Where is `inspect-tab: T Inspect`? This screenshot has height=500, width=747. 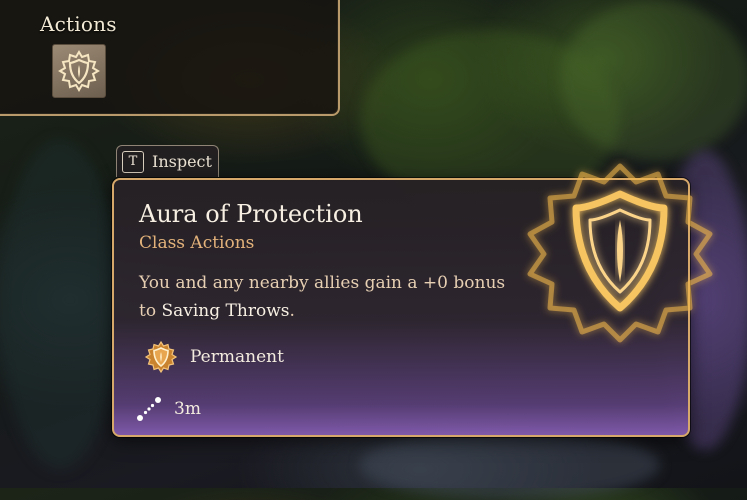
inspect-tab: T Inspect is located at coordinates (167, 161).